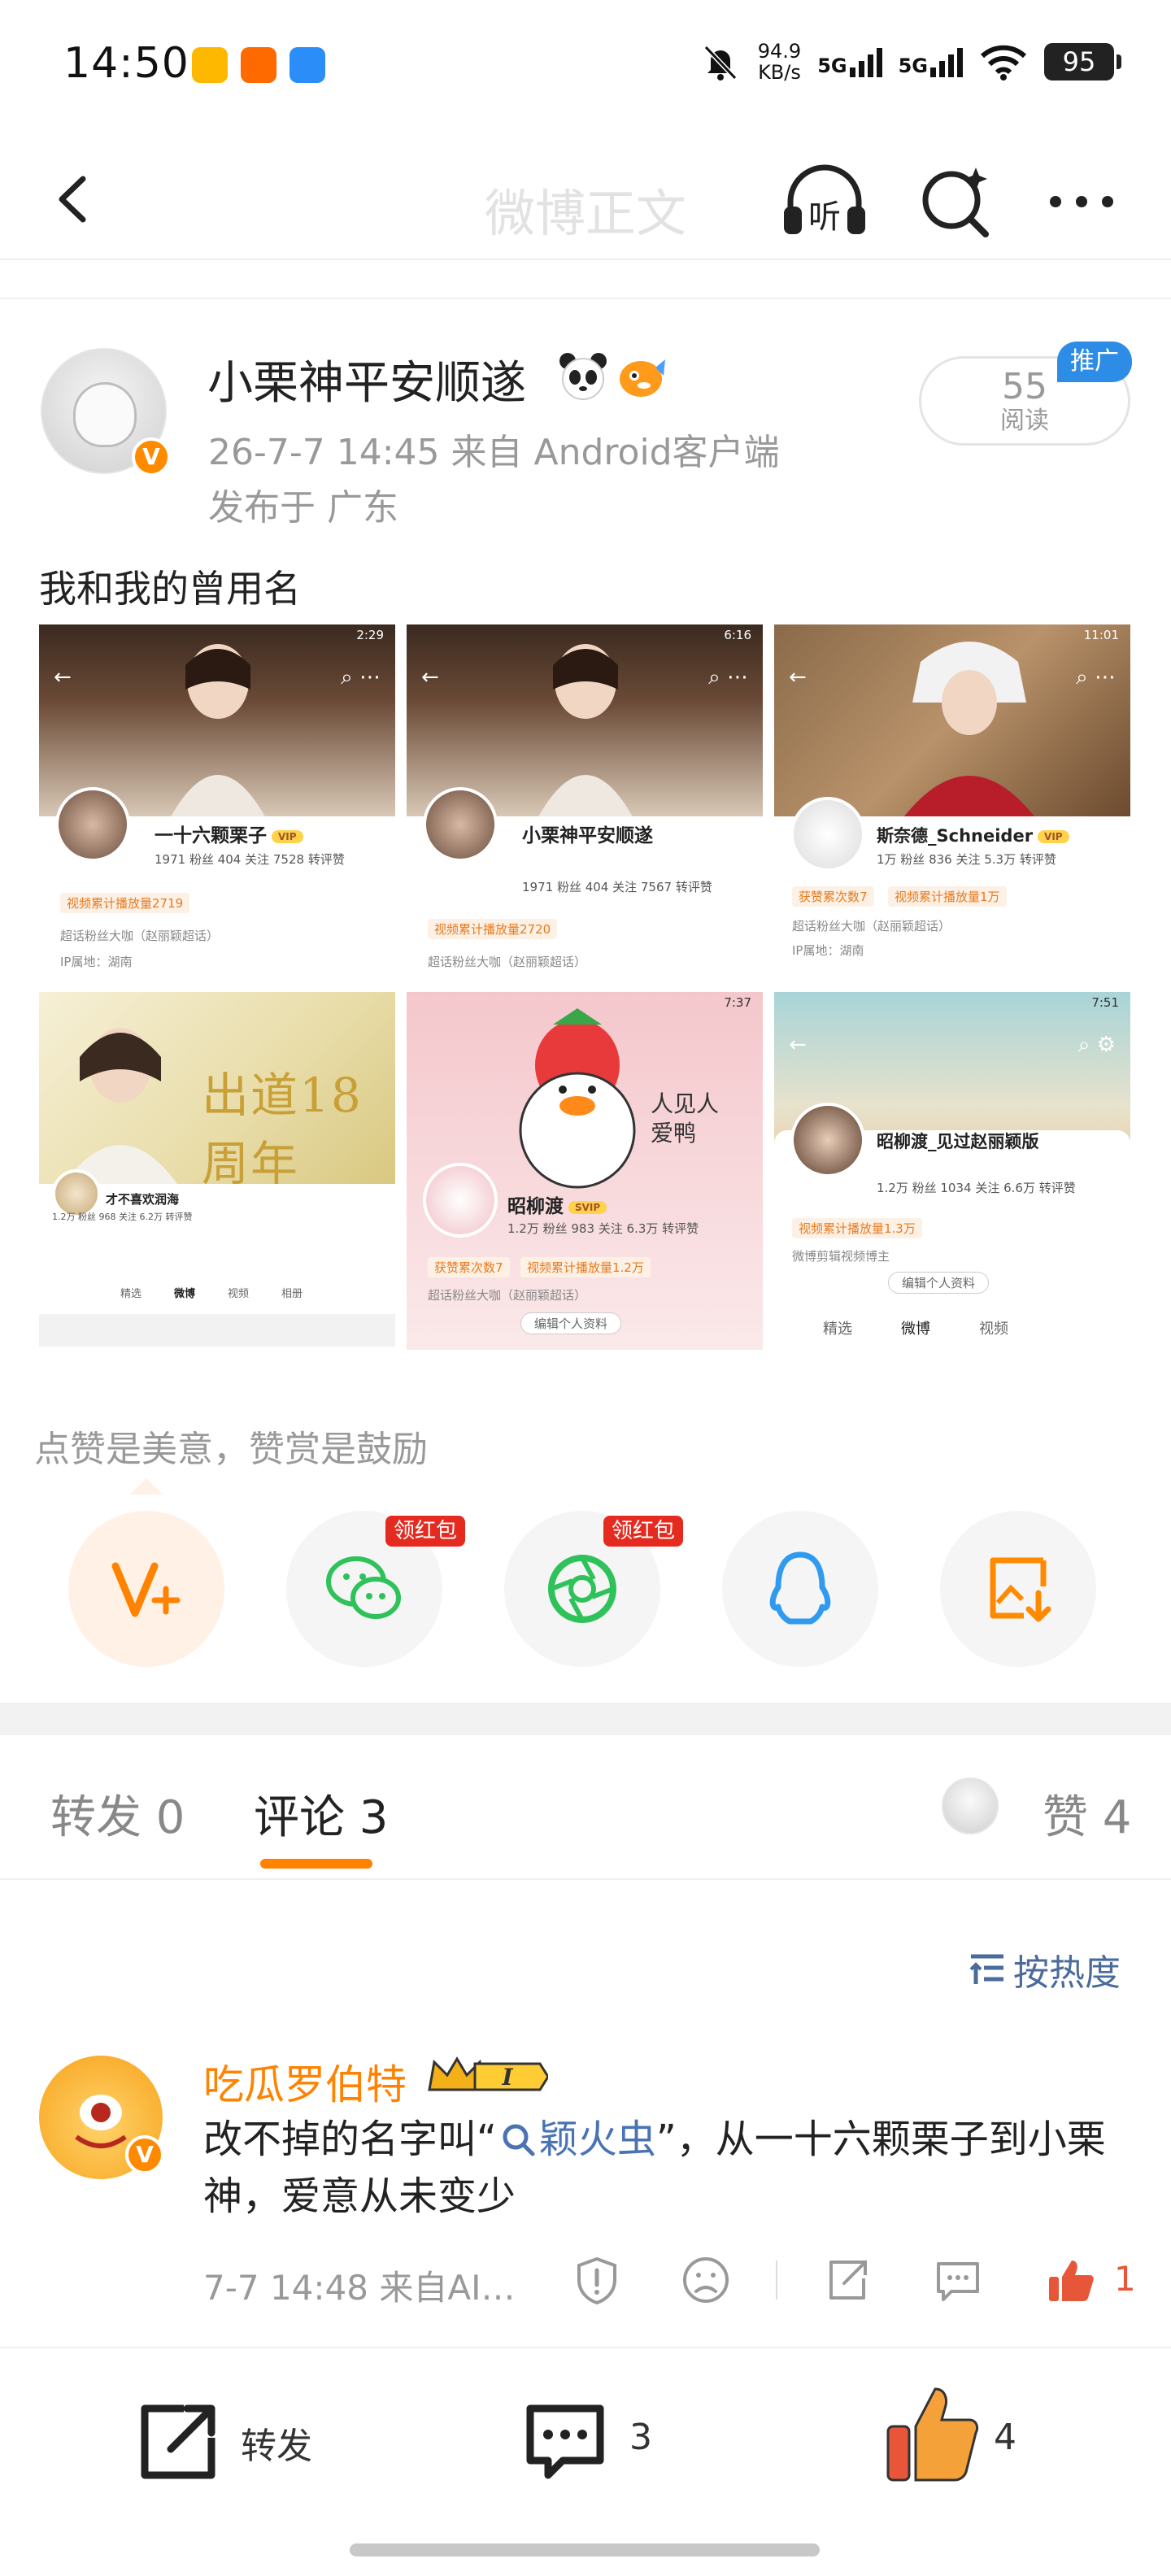 The width and height of the screenshot is (1171, 2576). I want to click on divider, so click(585, 298).